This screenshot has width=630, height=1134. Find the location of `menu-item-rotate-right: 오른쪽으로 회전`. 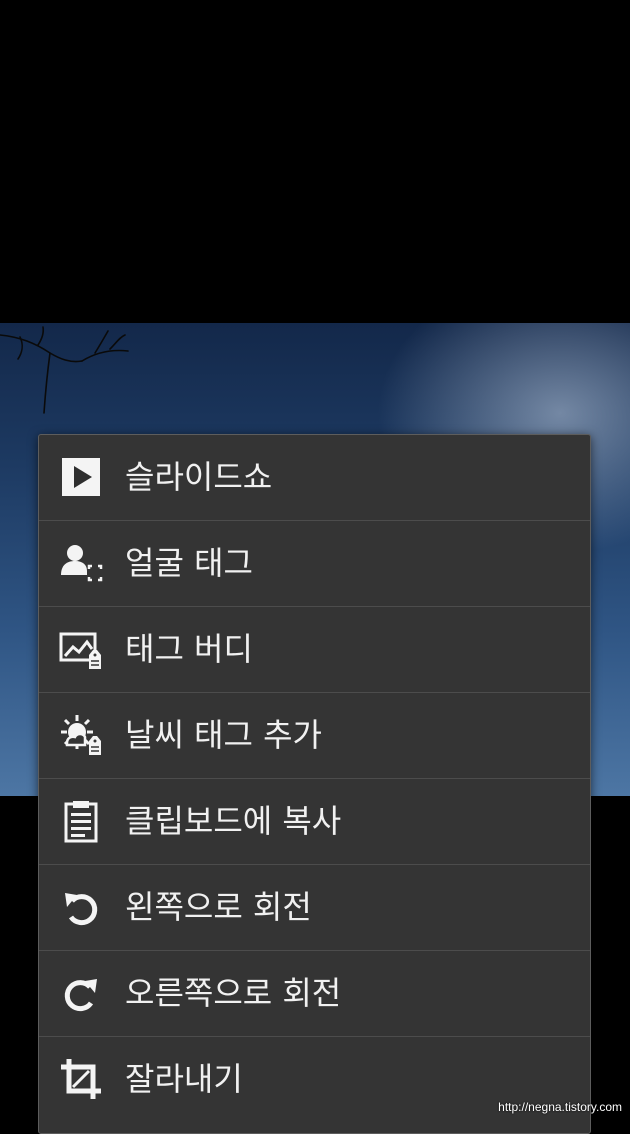

menu-item-rotate-right: 오른쪽으로 회전 is located at coordinates (314, 994).